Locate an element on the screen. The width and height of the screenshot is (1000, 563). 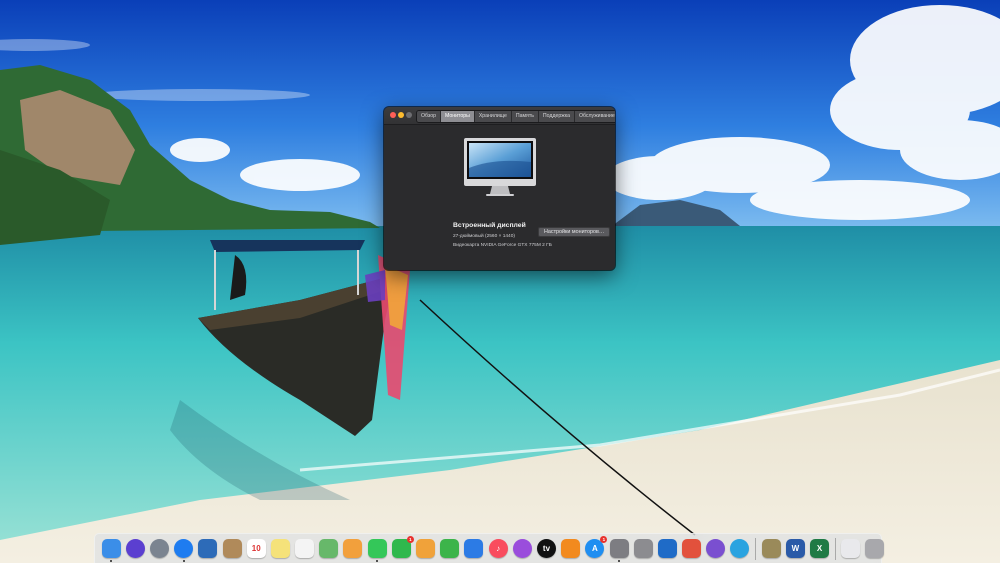
excel-icon: X is located at coordinates (820, 548).